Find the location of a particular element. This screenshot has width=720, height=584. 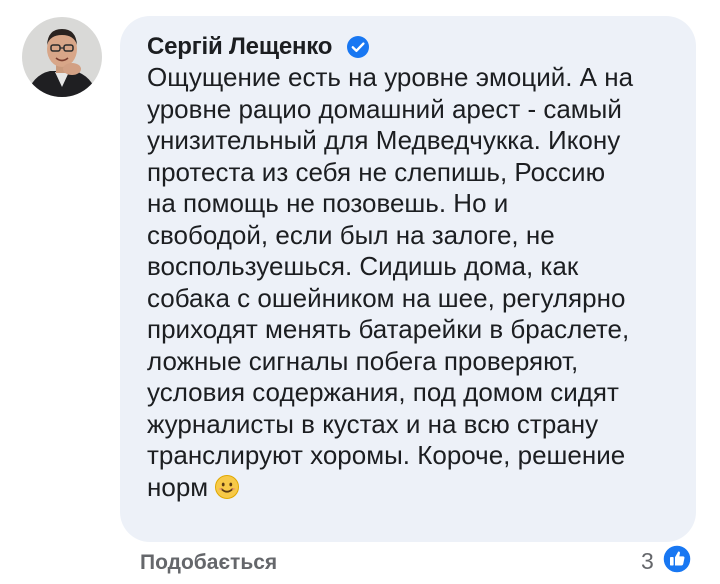

comment-line: протеста из себя не слепишь, Россию is located at coordinates (376, 171).